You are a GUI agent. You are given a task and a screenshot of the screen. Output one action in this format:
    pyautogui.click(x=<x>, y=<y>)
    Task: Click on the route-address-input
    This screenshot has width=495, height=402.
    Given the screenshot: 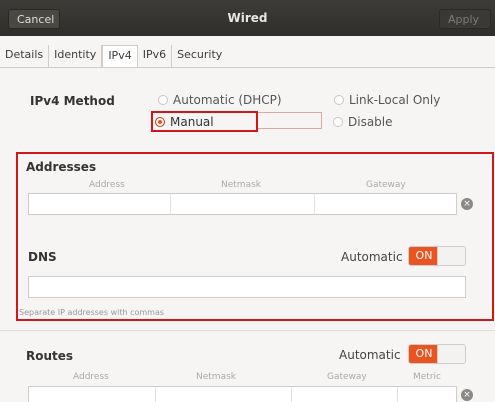 What is the action you would take?
    pyautogui.click(x=91, y=394)
    